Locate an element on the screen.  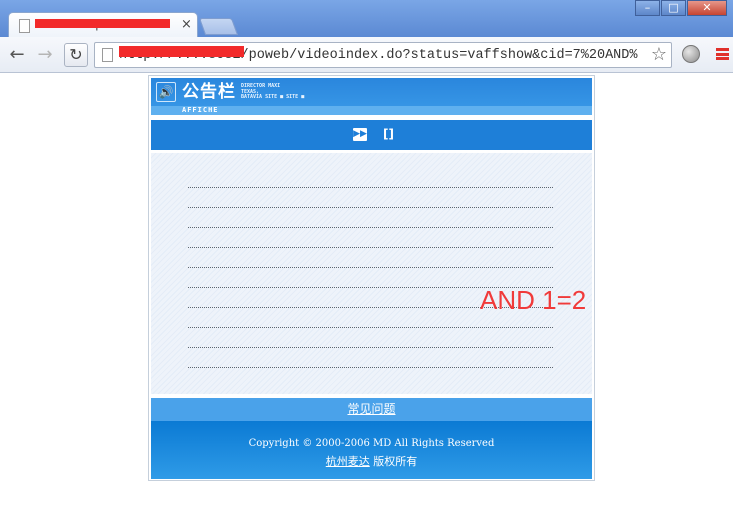
menu-icon is located at coordinates (722, 54).